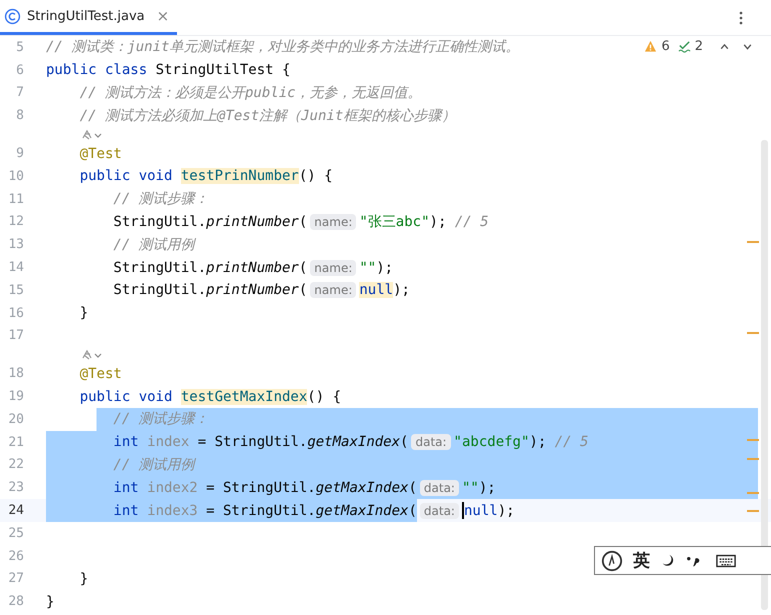 Image resolution: width=771 pixels, height=615 pixels. I want to click on line-number: 15, so click(16, 290).